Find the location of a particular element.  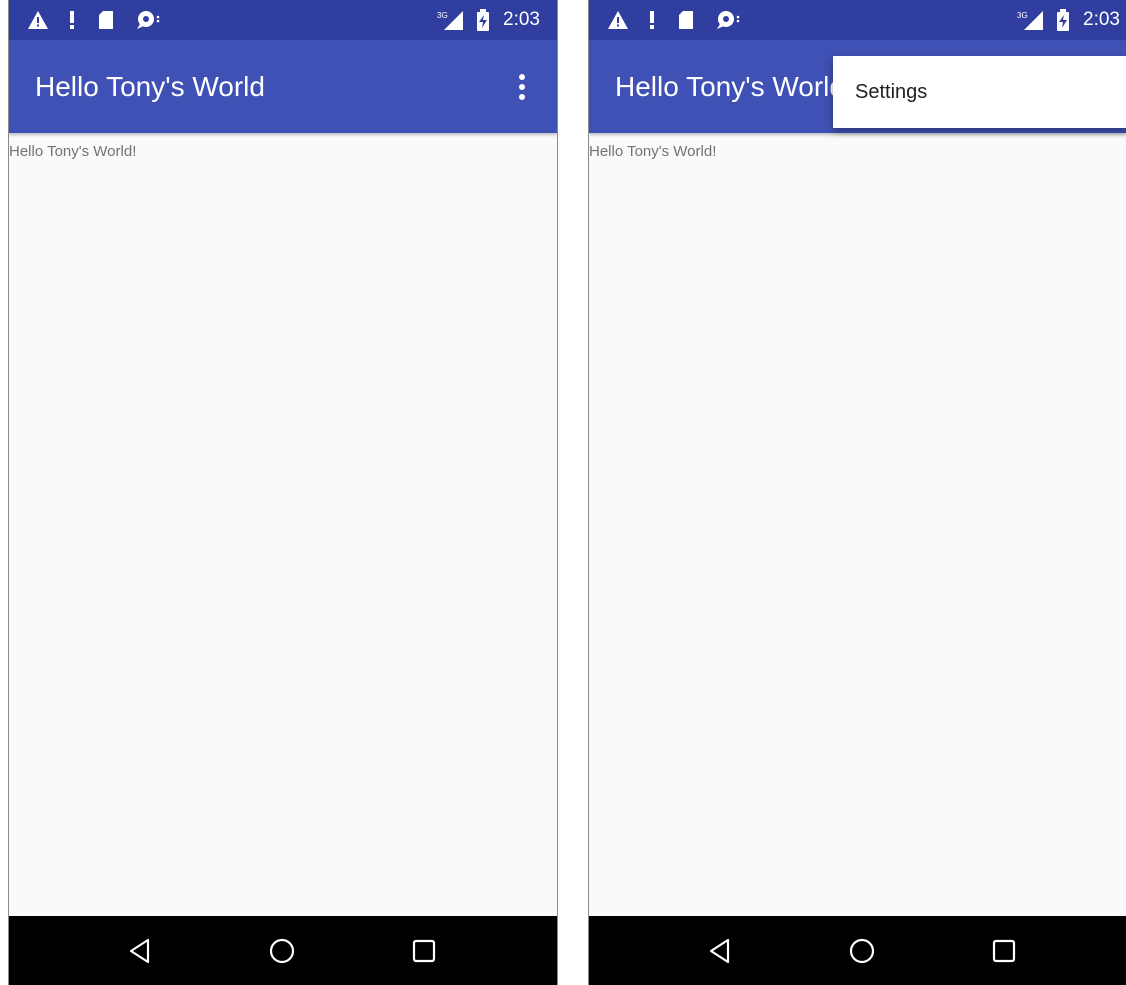

overflow-menu-popup: Settings is located at coordinates (979, 92).